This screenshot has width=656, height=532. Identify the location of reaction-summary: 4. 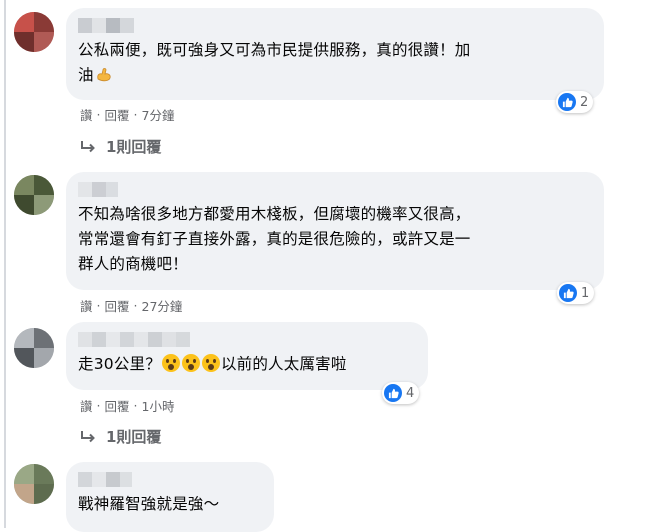
(401, 393).